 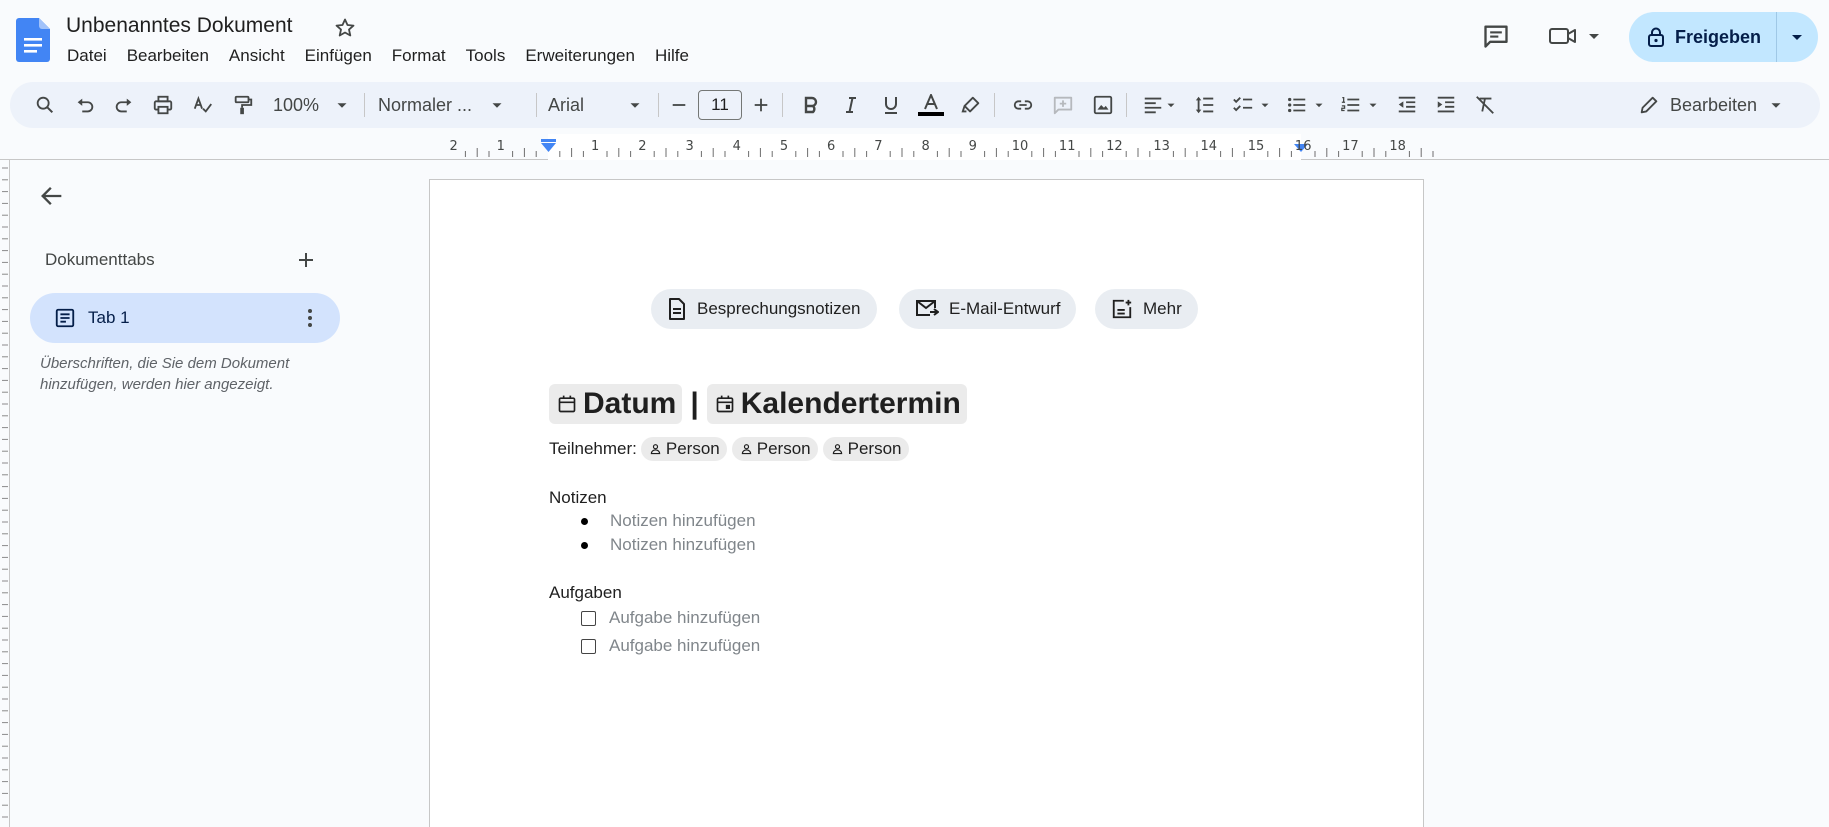 I want to click on numbered-list-button, so click(x=1360, y=105).